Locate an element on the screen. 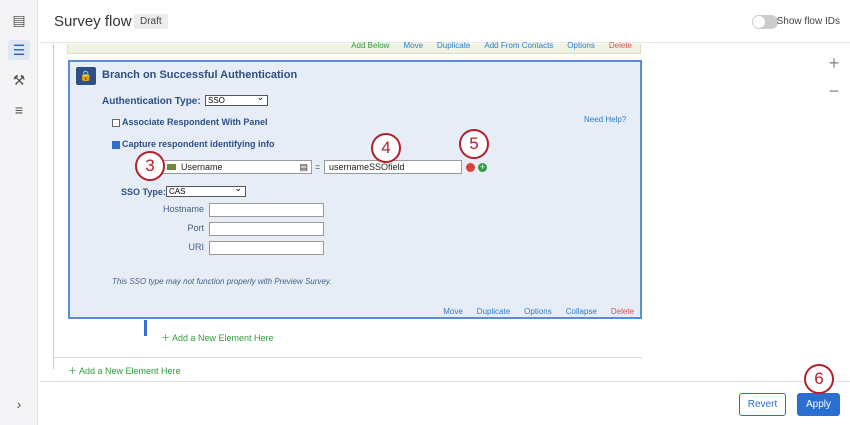  hostname-label: Hostname is located at coordinates (183, 209).